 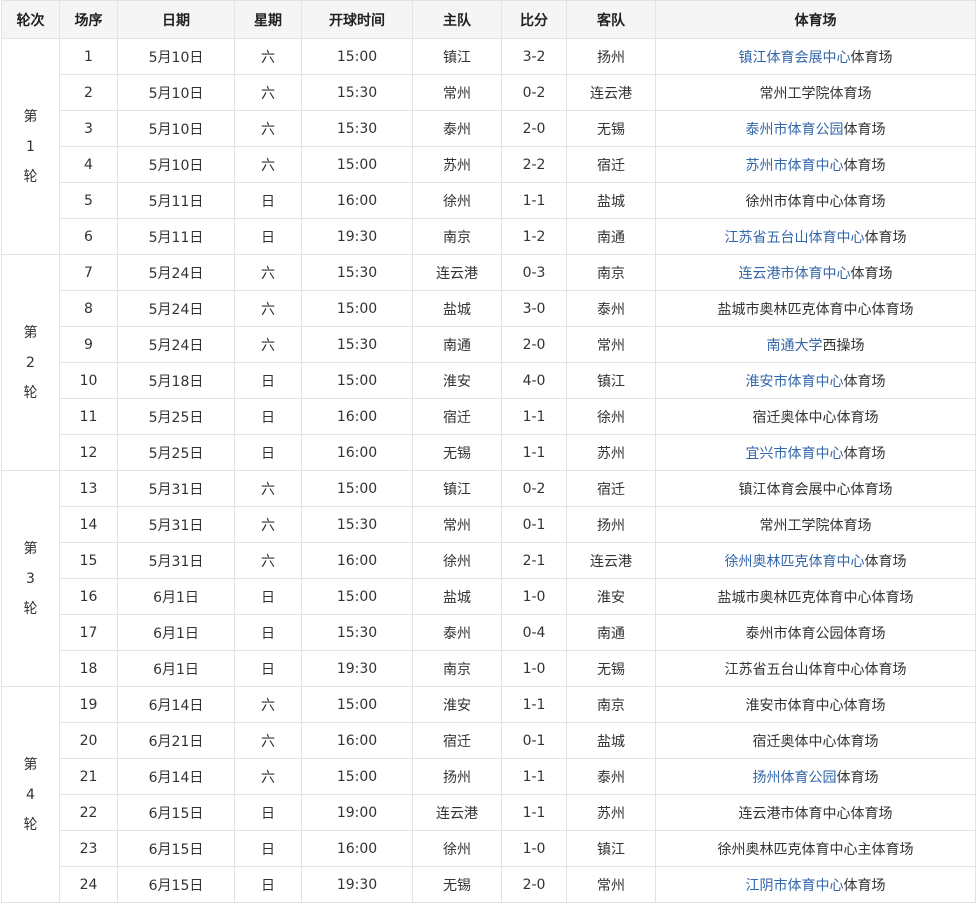 What do you see at coordinates (88, 704) in the screenshot?
I see `match-no-cell: 19` at bounding box center [88, 704].